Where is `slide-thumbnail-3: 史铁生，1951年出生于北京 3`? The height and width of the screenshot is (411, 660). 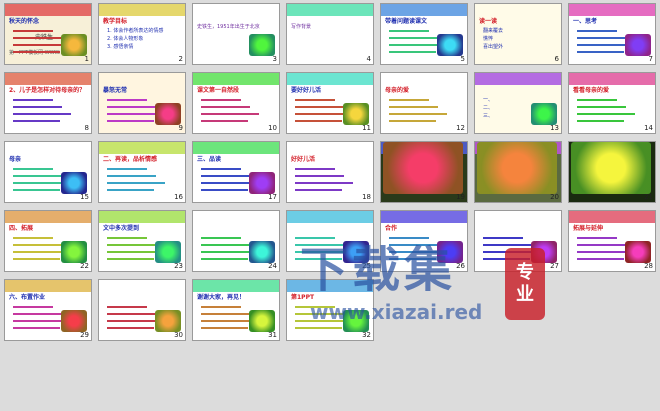 slide-thumbnail-3: 史铁生，1951年出生于北京 3 is located at coordinates (236, 34).